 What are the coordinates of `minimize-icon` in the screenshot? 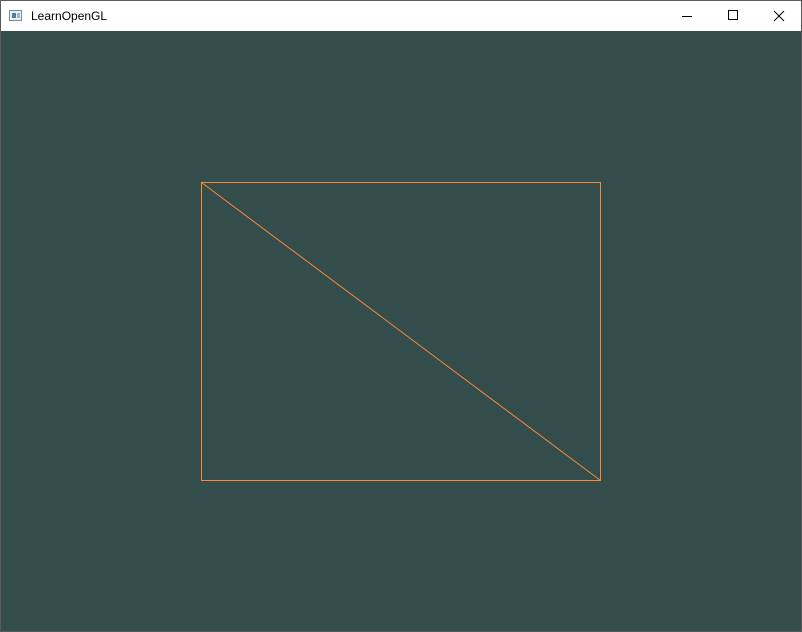 It's located at (687, 16).